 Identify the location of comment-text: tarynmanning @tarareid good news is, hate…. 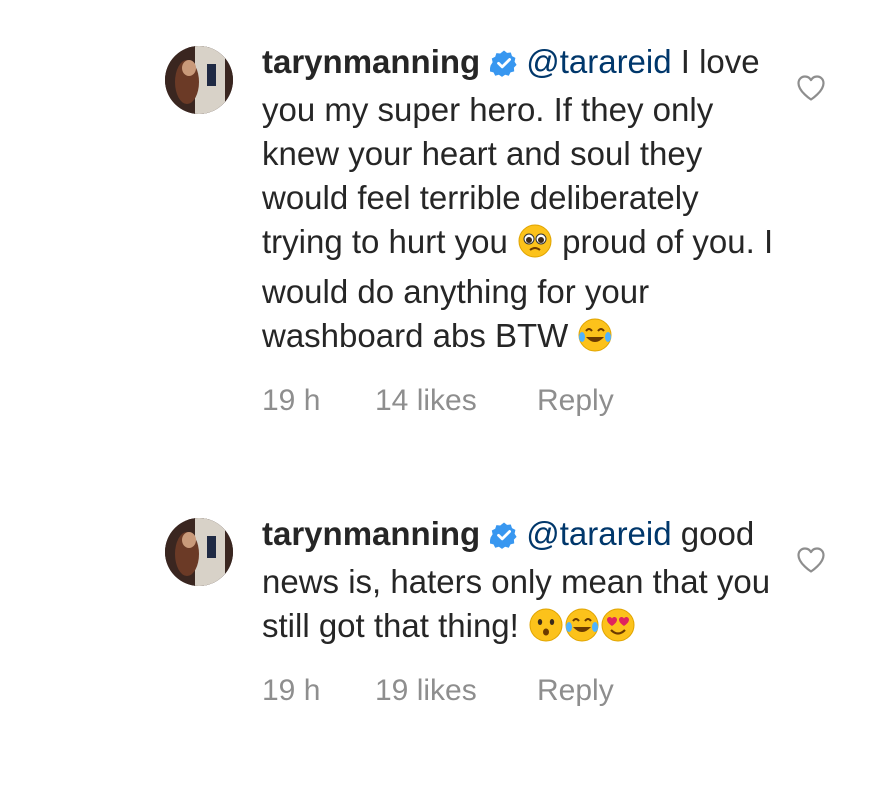
(522, 583).